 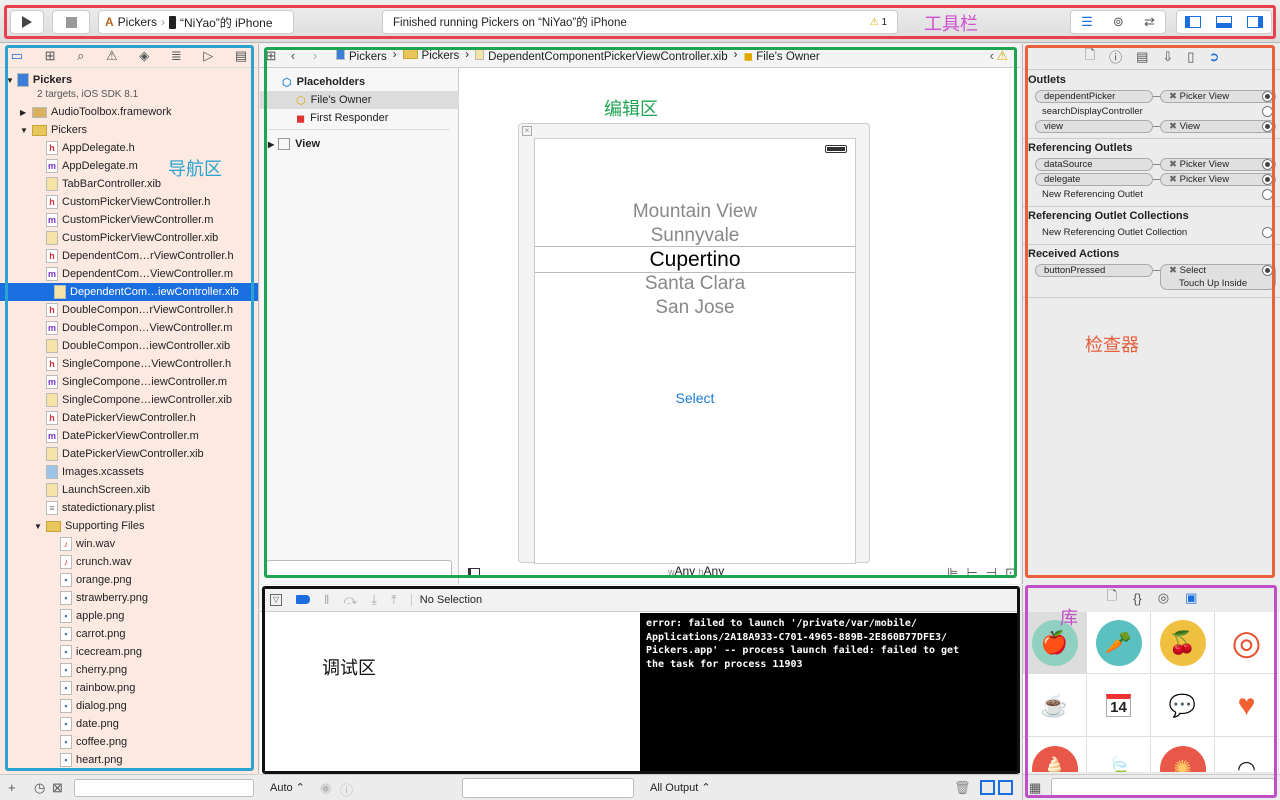 What do you see at coordinates (116, 436) in the screenshot?
I see `file-item: m DatePickerViewController.m` at bounding box center [116, 436].